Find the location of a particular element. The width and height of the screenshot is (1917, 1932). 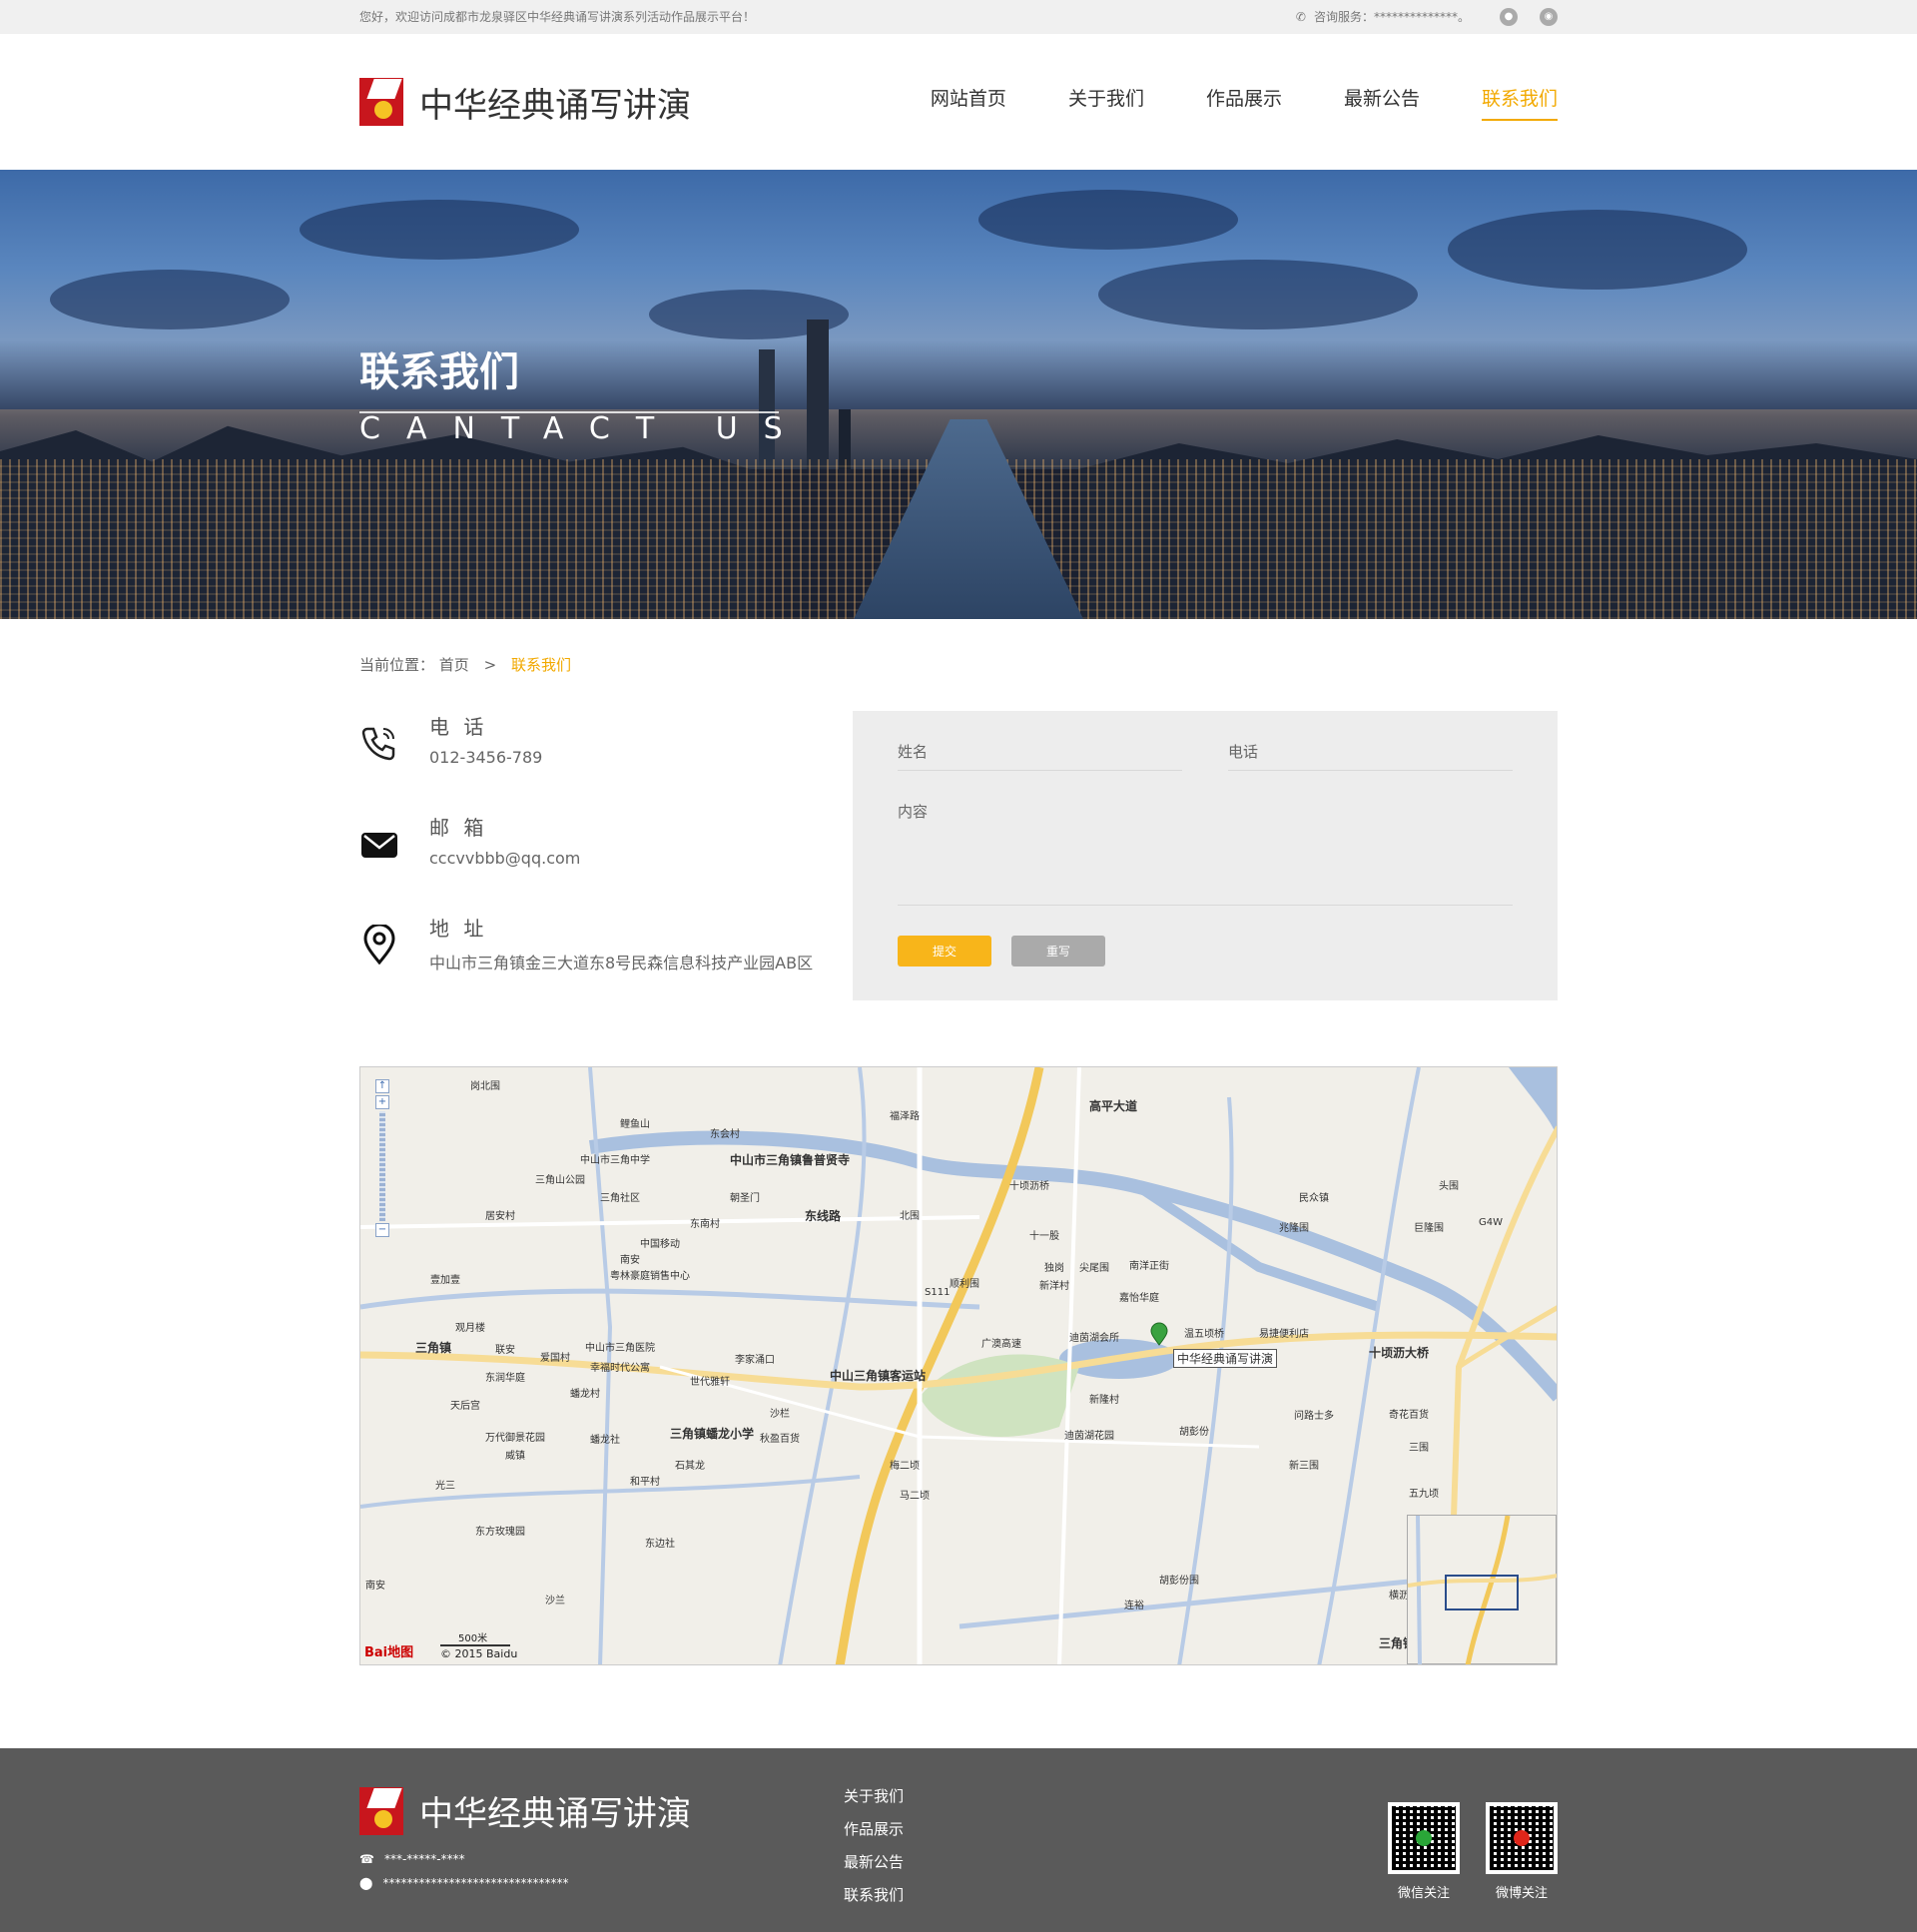

map-place-label: 岗北围 is located at coordinates (485, 1086).